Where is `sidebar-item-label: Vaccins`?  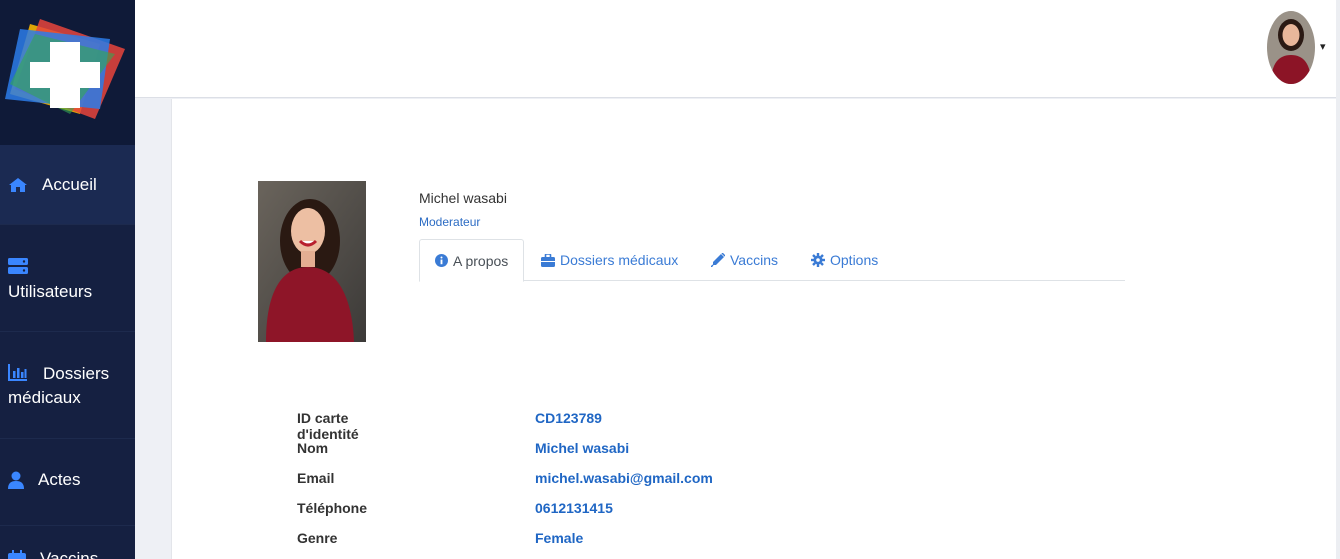 sidebar-item-label: Vaccins is located at coordinates (69, 554).